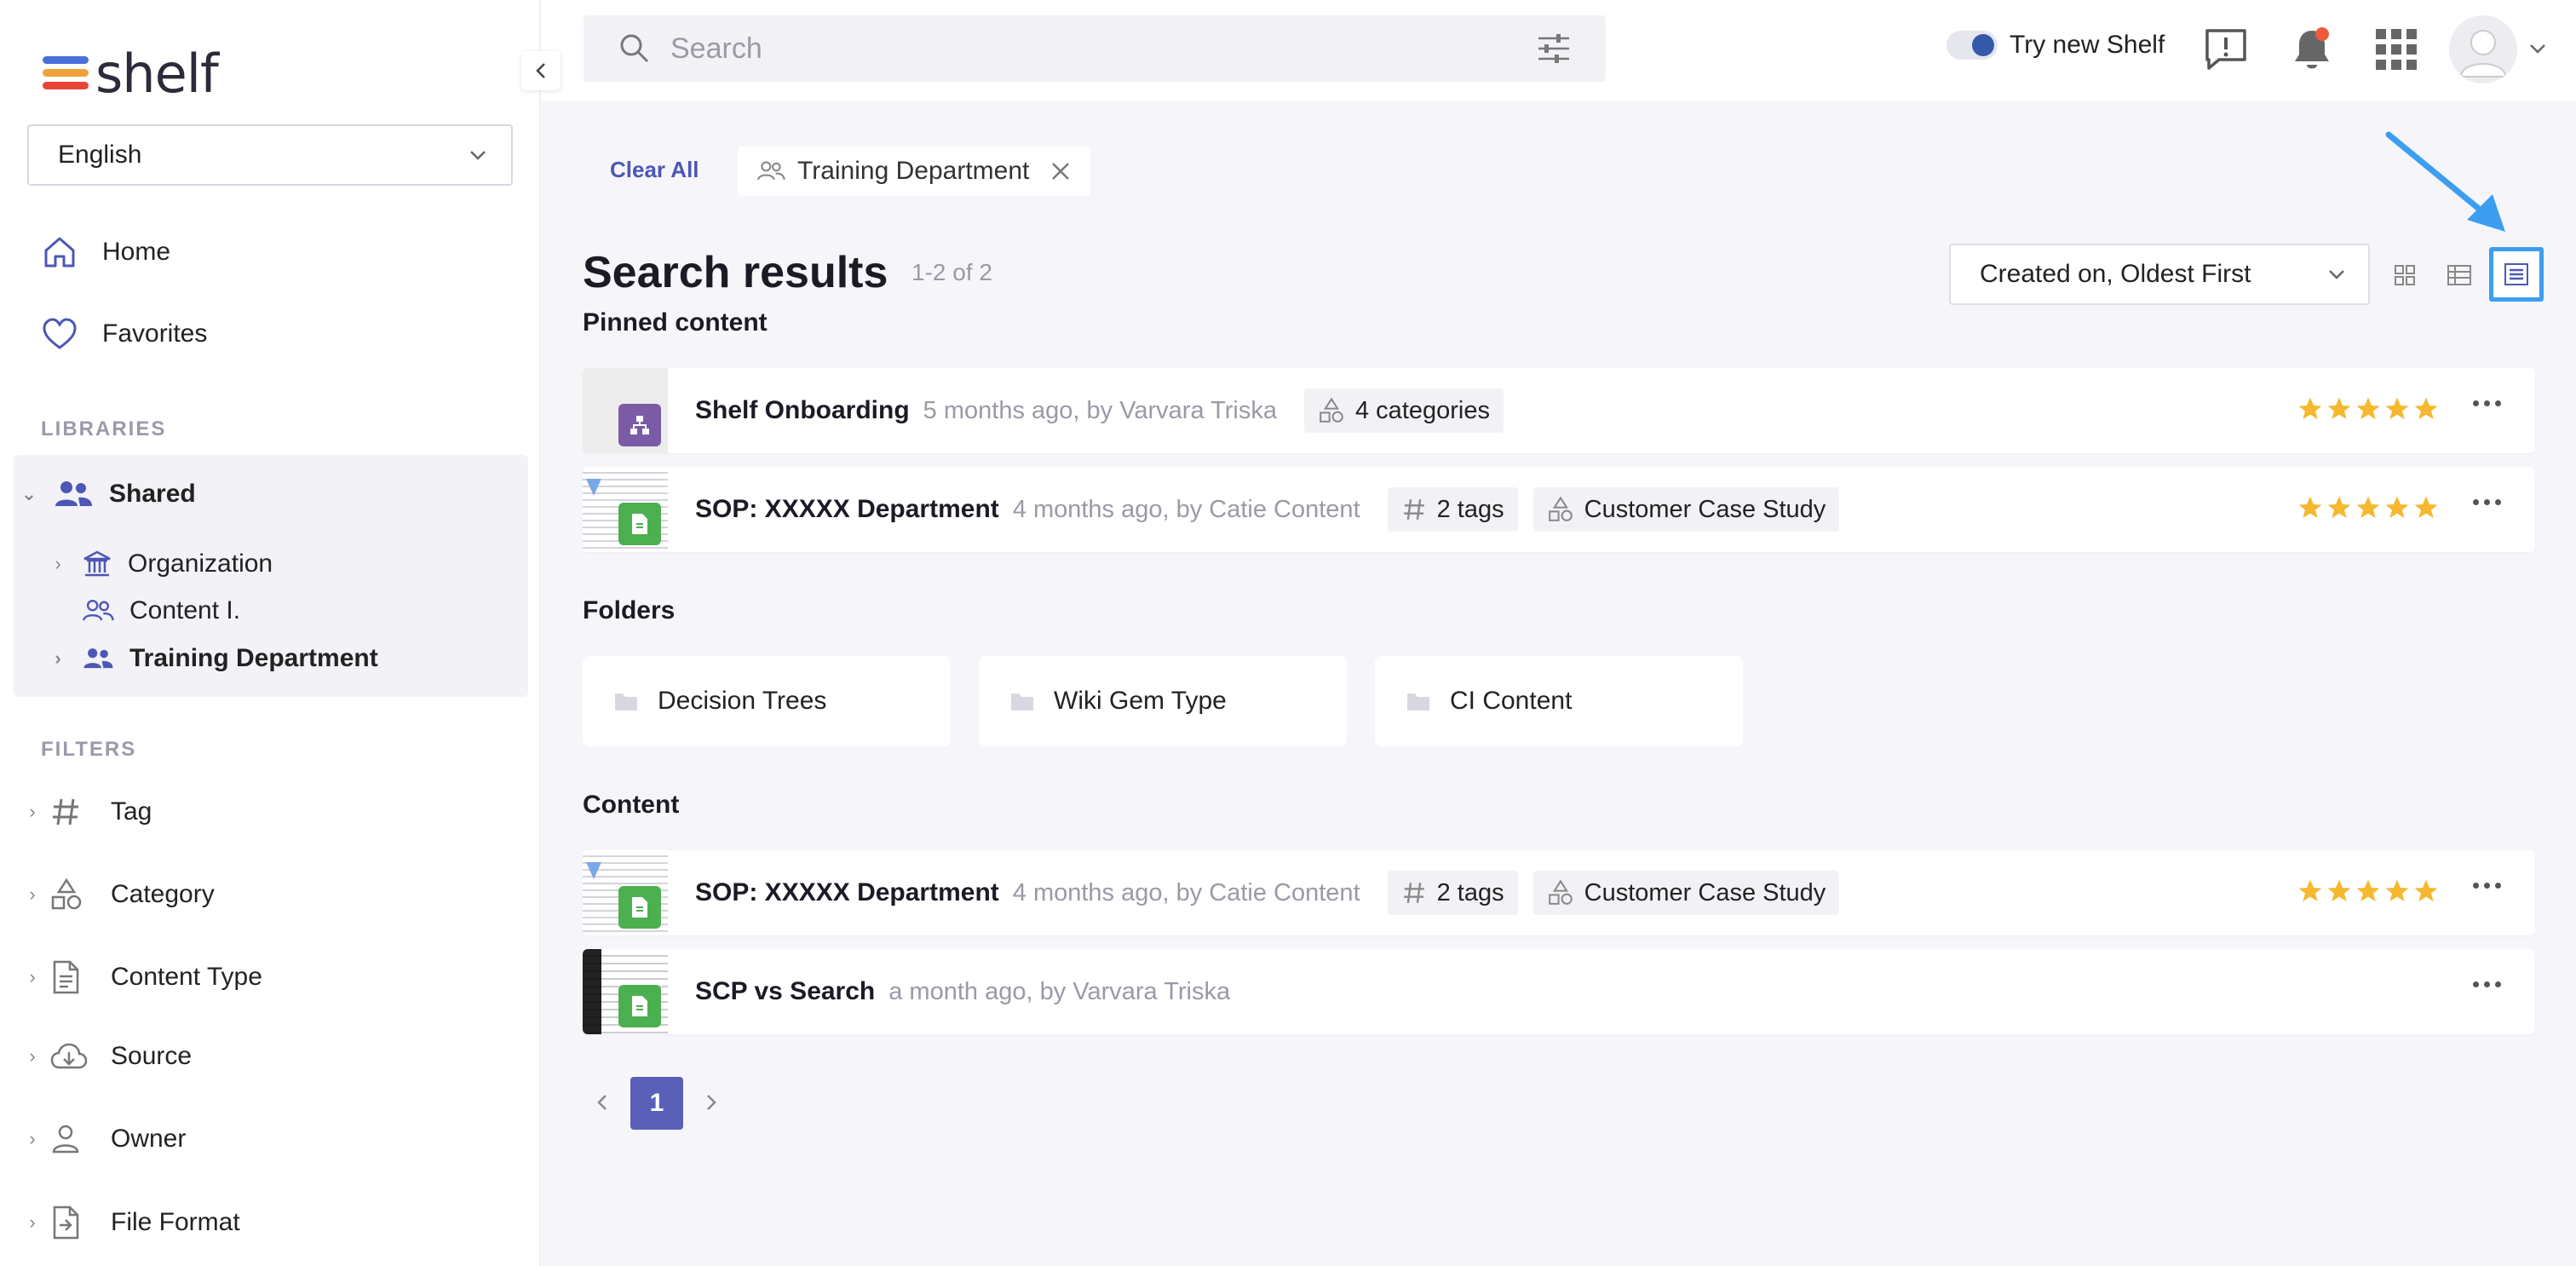  What do you see at coordinates (1100, 410) in the screenshot?
I see `content-meta: 5 months ago, by Varvara Triska` at bounding box center [1100, 410].